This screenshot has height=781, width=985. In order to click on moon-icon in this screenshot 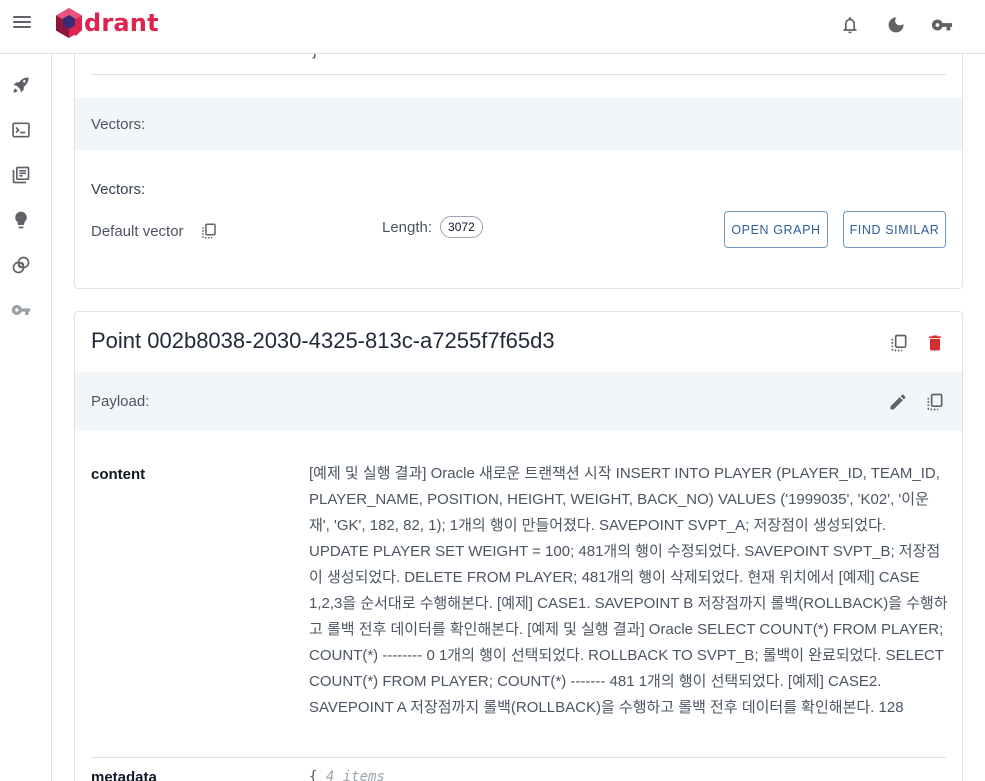, I will do `click(896, 25)`.